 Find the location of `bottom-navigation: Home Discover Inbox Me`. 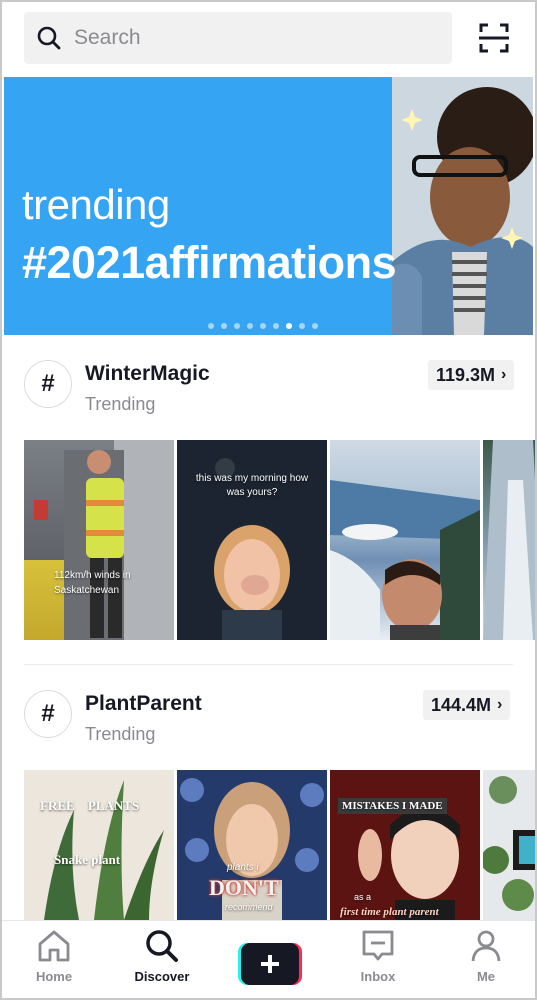

bottom-navigation: Home Discover Inbox Me is located at coordinates (268, 960).